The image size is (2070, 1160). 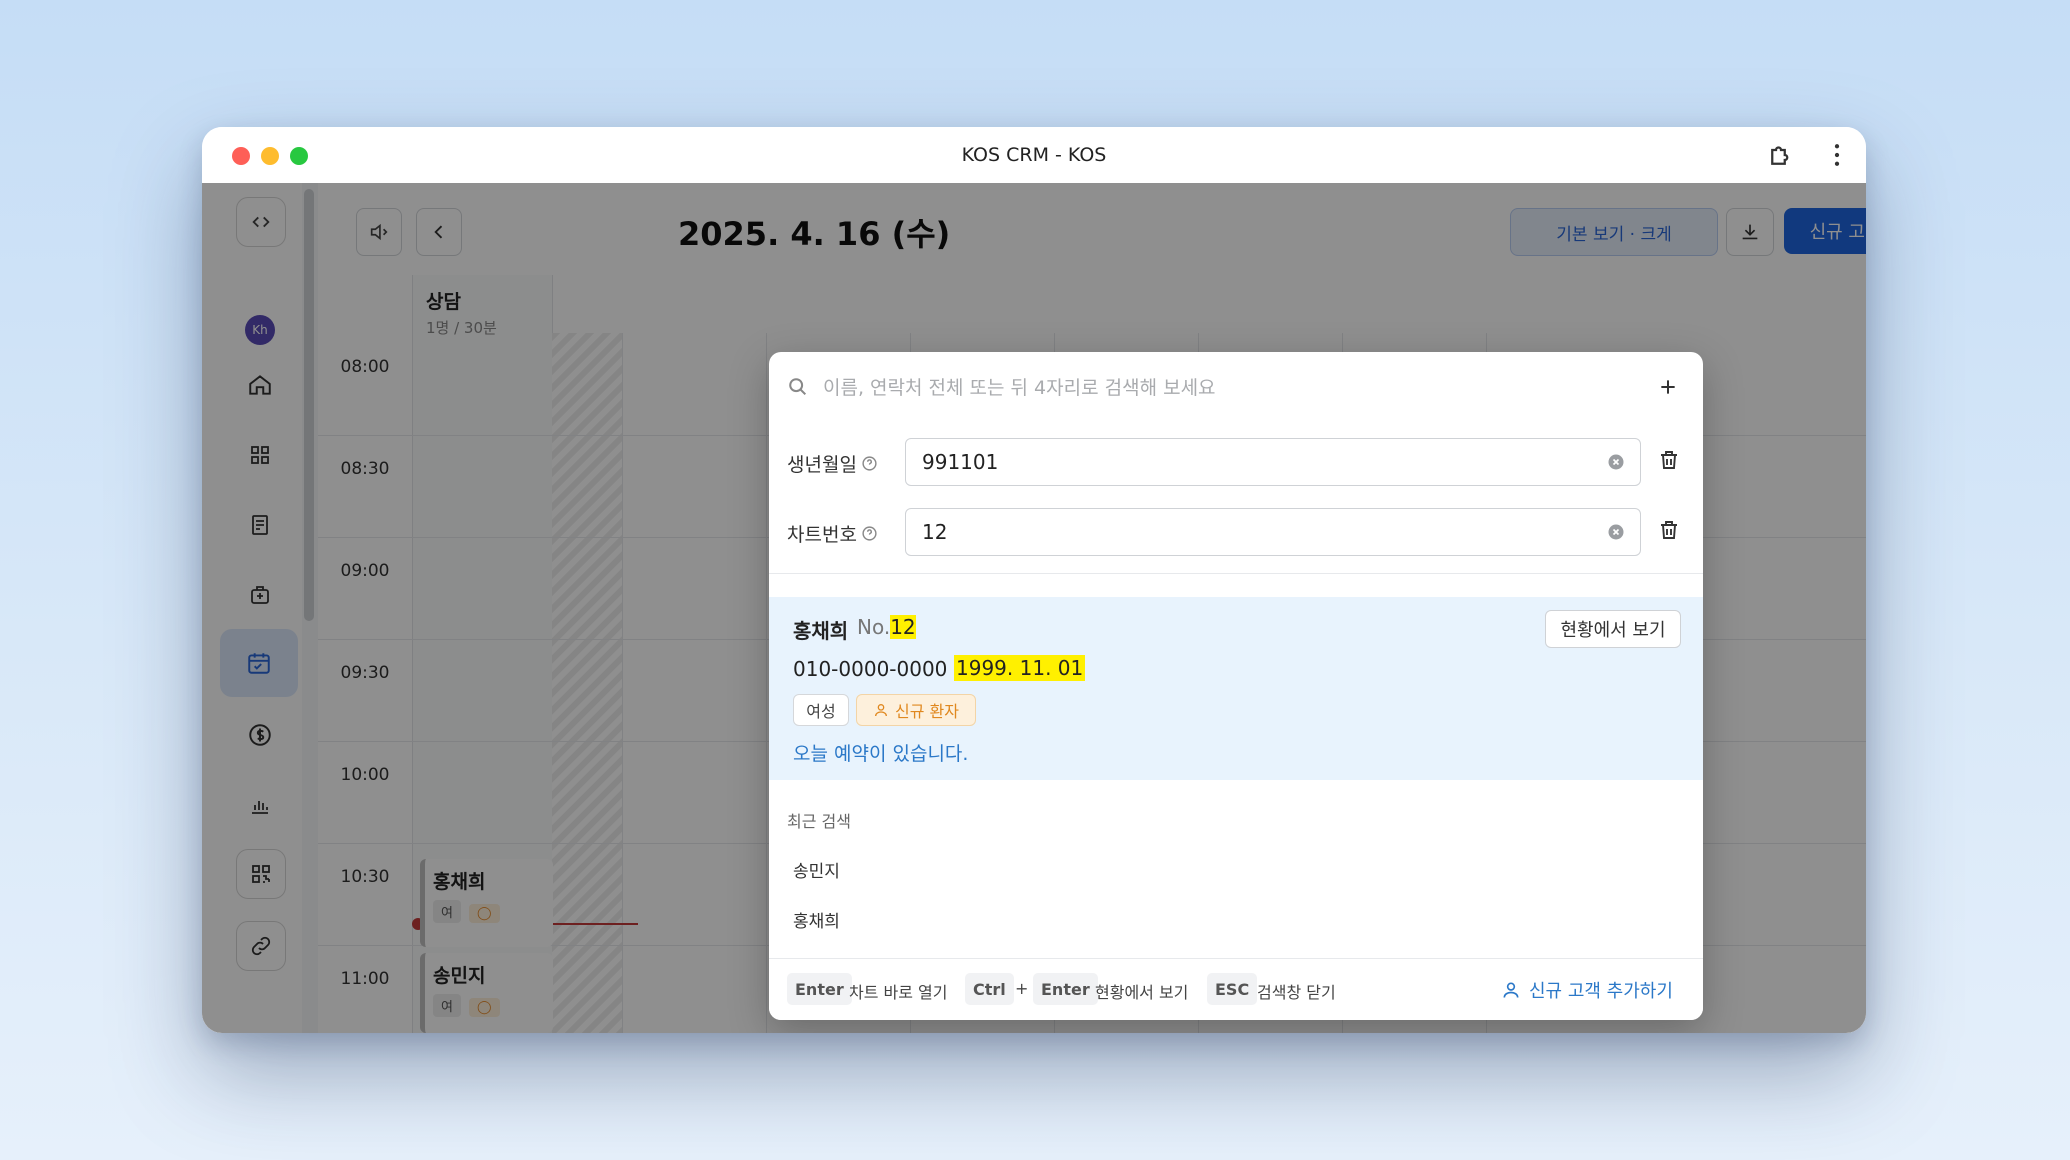 What do you see at coordinates (1781, 155) in the screenshot?
I see `extension-icon` at bounding box center [1781, 155].